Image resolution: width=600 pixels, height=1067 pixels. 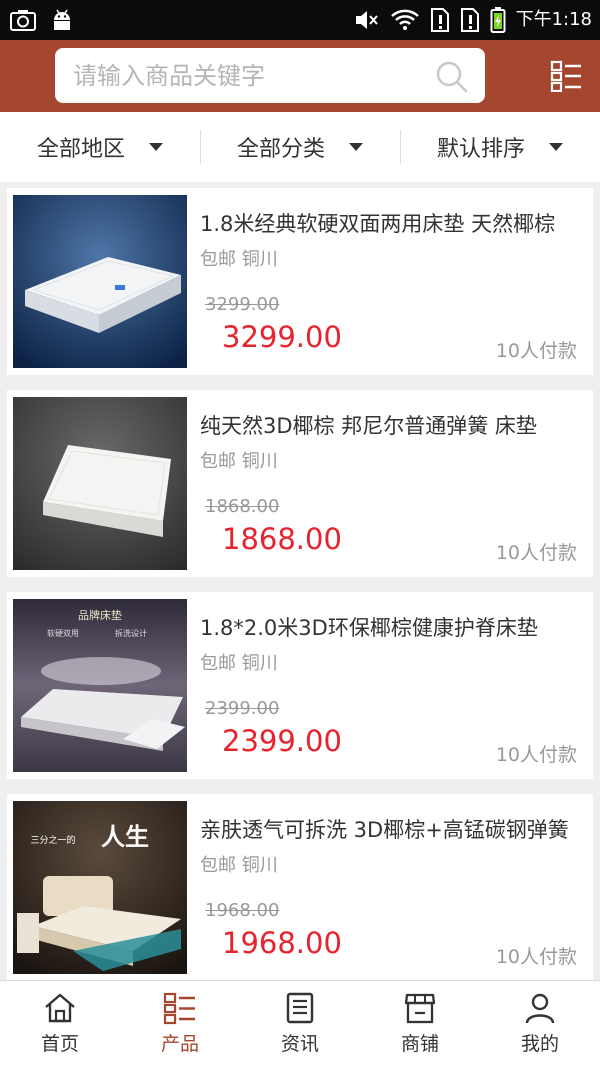 What do you see at coordinates (299, 1044) in the screenshot?
I see `nav-label: 资讯` at bounding box center [299, 1044].